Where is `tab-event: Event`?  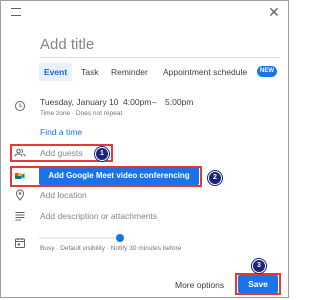 tab-event: Event is located at coordinates (56, 72).